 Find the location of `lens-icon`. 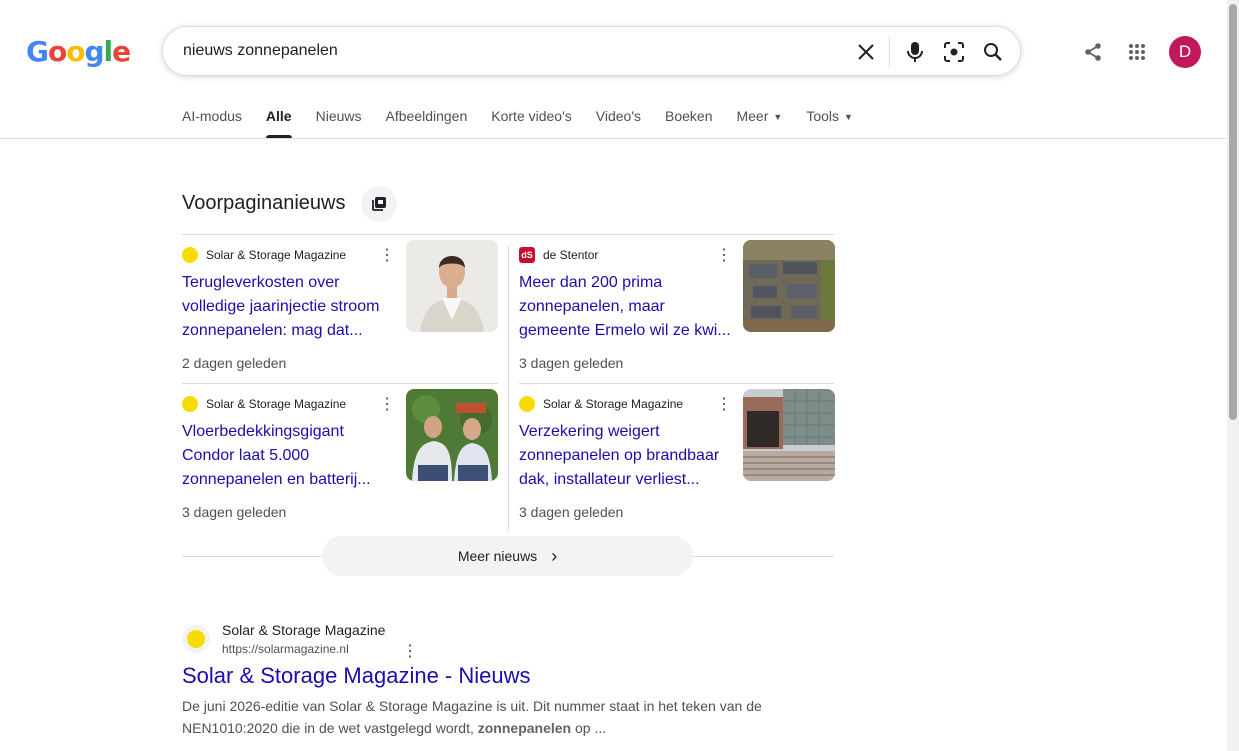

lens-icon is located at coordinates (954, 52).